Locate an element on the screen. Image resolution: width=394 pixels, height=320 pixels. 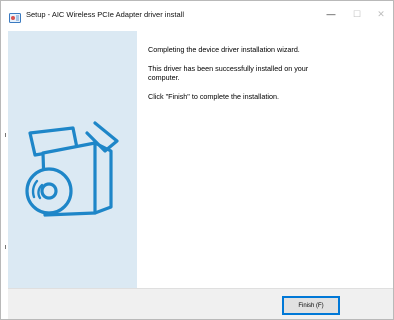
maximize-icon: ☐ is located at coordinates (357, 13).